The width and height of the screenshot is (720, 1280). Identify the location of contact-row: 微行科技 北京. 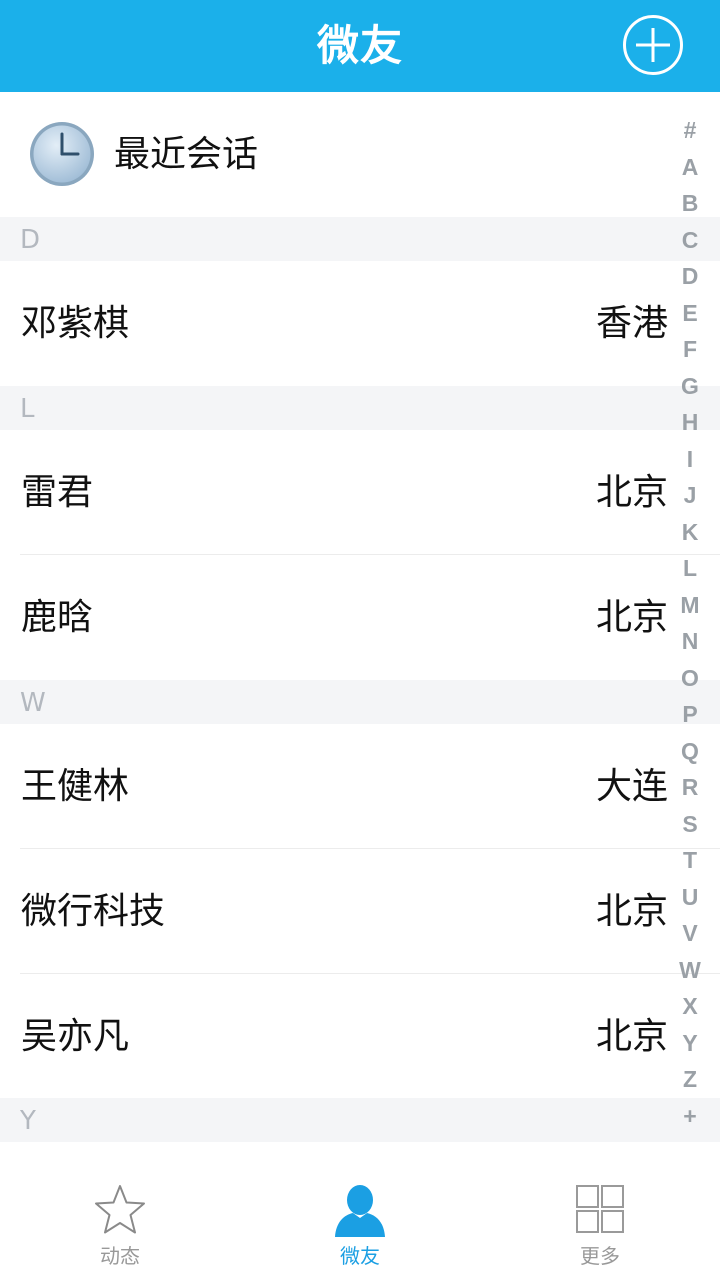
(360, 911).